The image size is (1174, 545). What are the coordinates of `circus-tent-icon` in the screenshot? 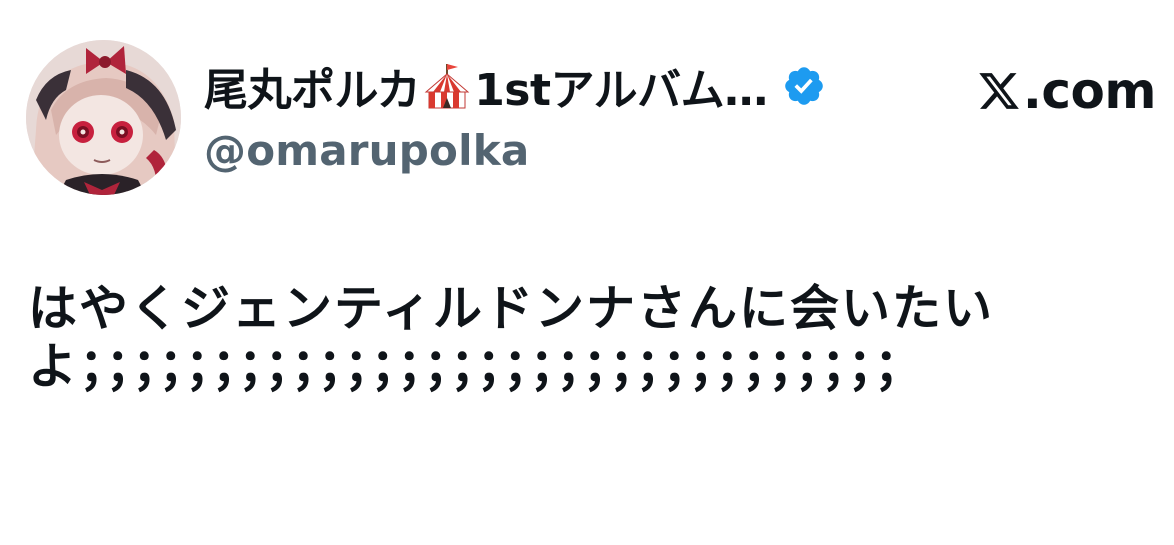 It's located at (447, 86).